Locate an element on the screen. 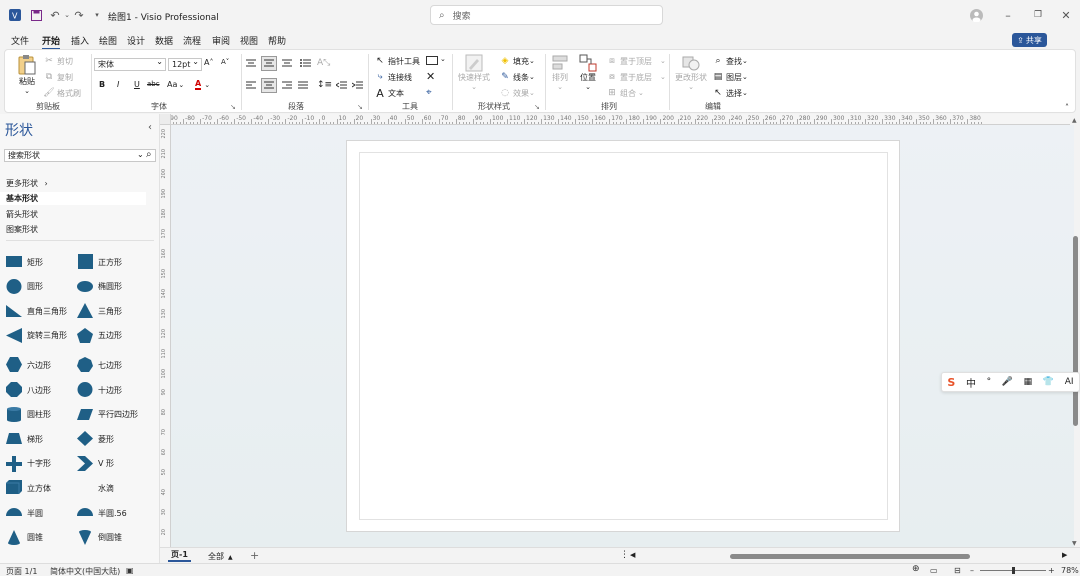  avatar is located at coordinates (976, 15).